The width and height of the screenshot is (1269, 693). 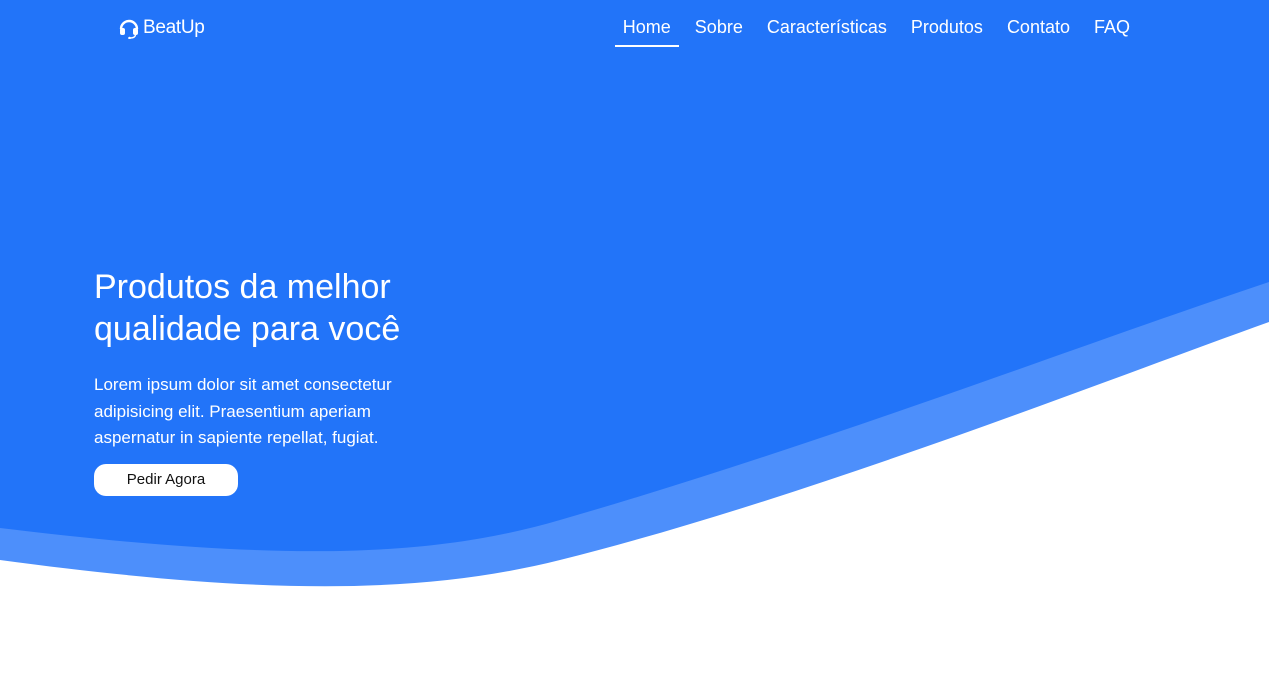 What do you see at coordinates (827, 23) in the screenshot?
I see `nav-link-caracteristicas: Características` at bounding box center [827, 23].